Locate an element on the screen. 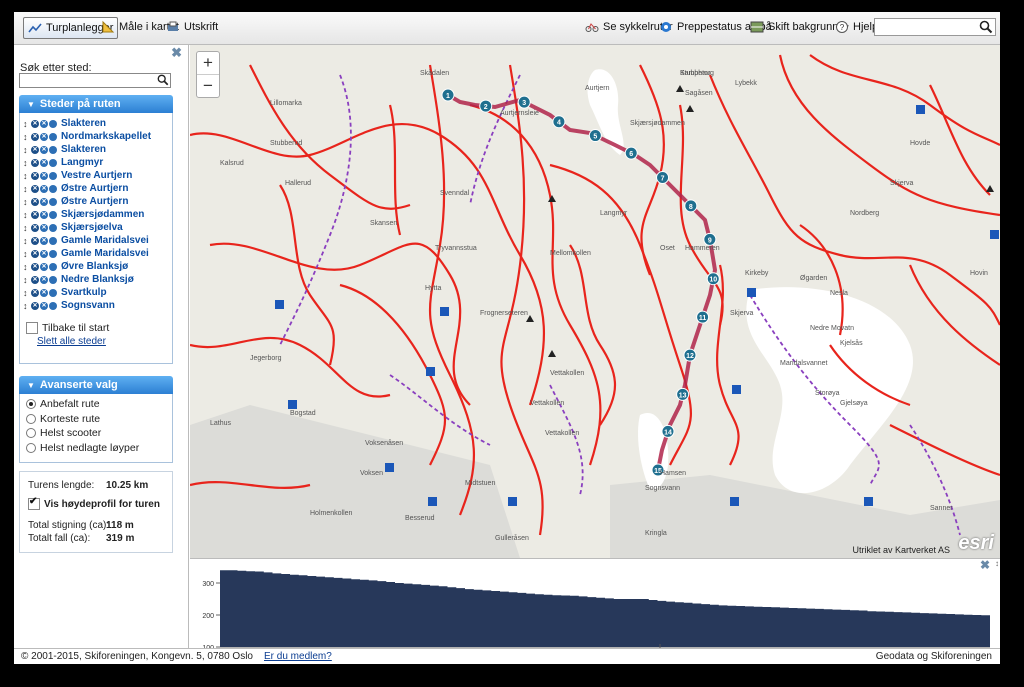 Image resolution: width=1024 pixels, height=687 pixels. route-option: Anbefalt rute is located at coordinates (96, 404).